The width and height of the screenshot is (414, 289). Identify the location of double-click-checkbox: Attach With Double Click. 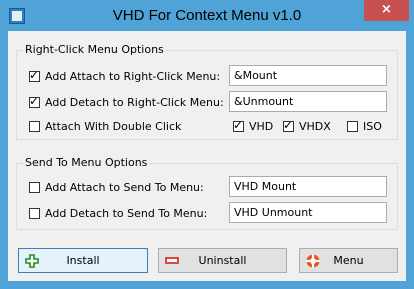
(105, 126).